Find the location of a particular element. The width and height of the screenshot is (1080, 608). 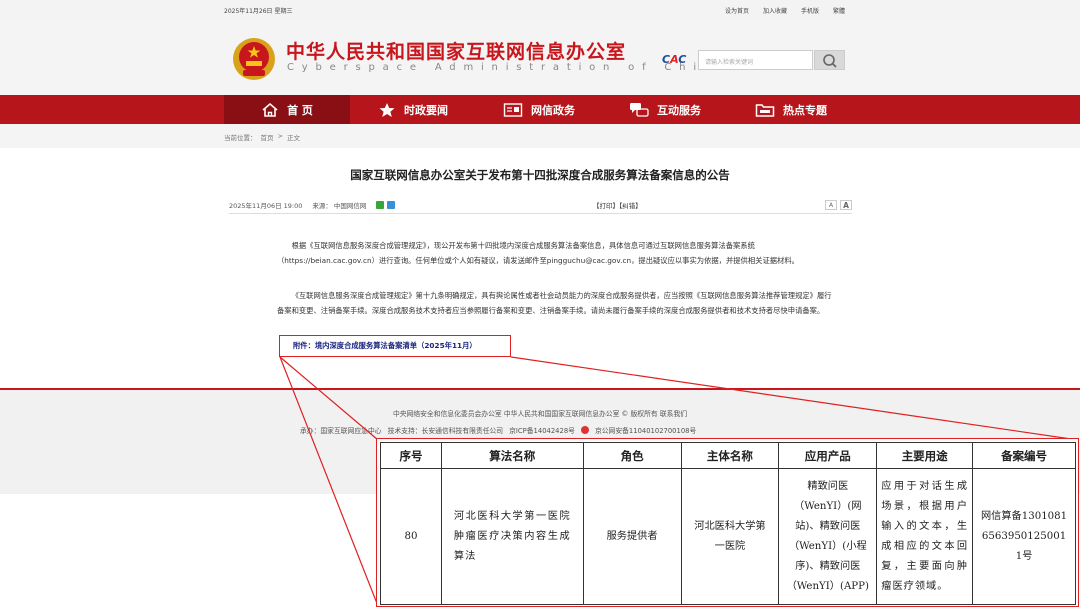

traditional-chinese-link: 繁體 is located at coordinates (839, 10).